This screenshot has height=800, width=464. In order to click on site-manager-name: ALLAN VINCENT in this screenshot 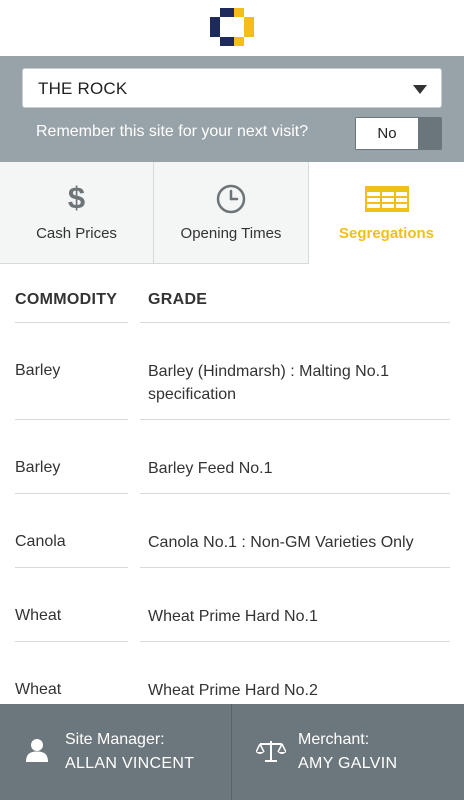, I will do `click(130, 763)`.